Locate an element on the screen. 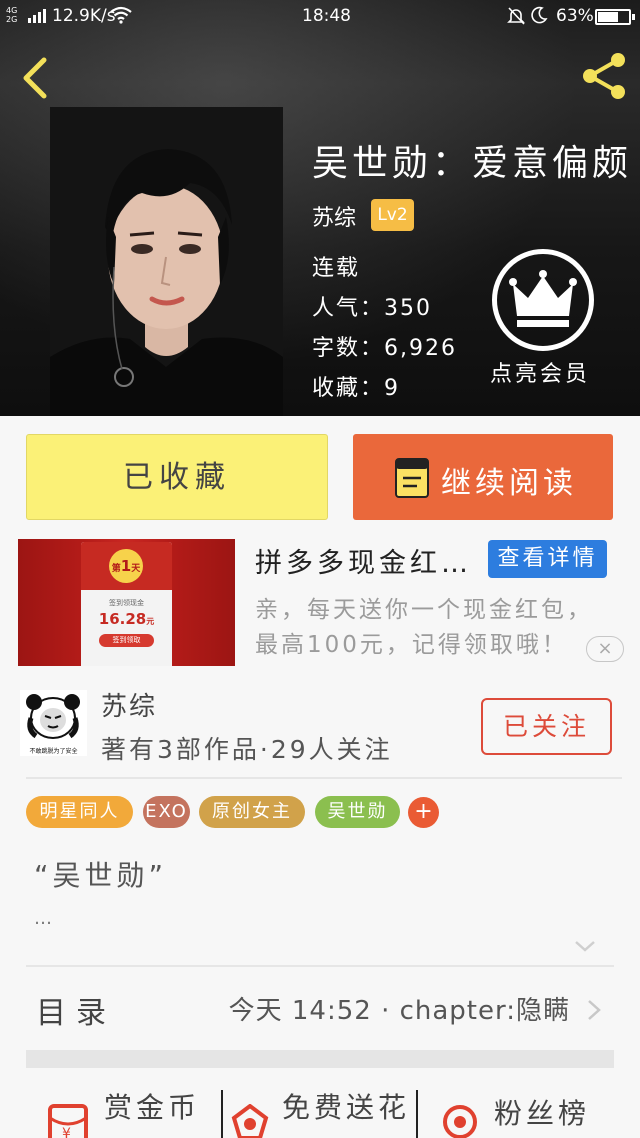 The height and width of the screenshot is (1138, 640). medal-icon is located at coordinates (460, 1121).